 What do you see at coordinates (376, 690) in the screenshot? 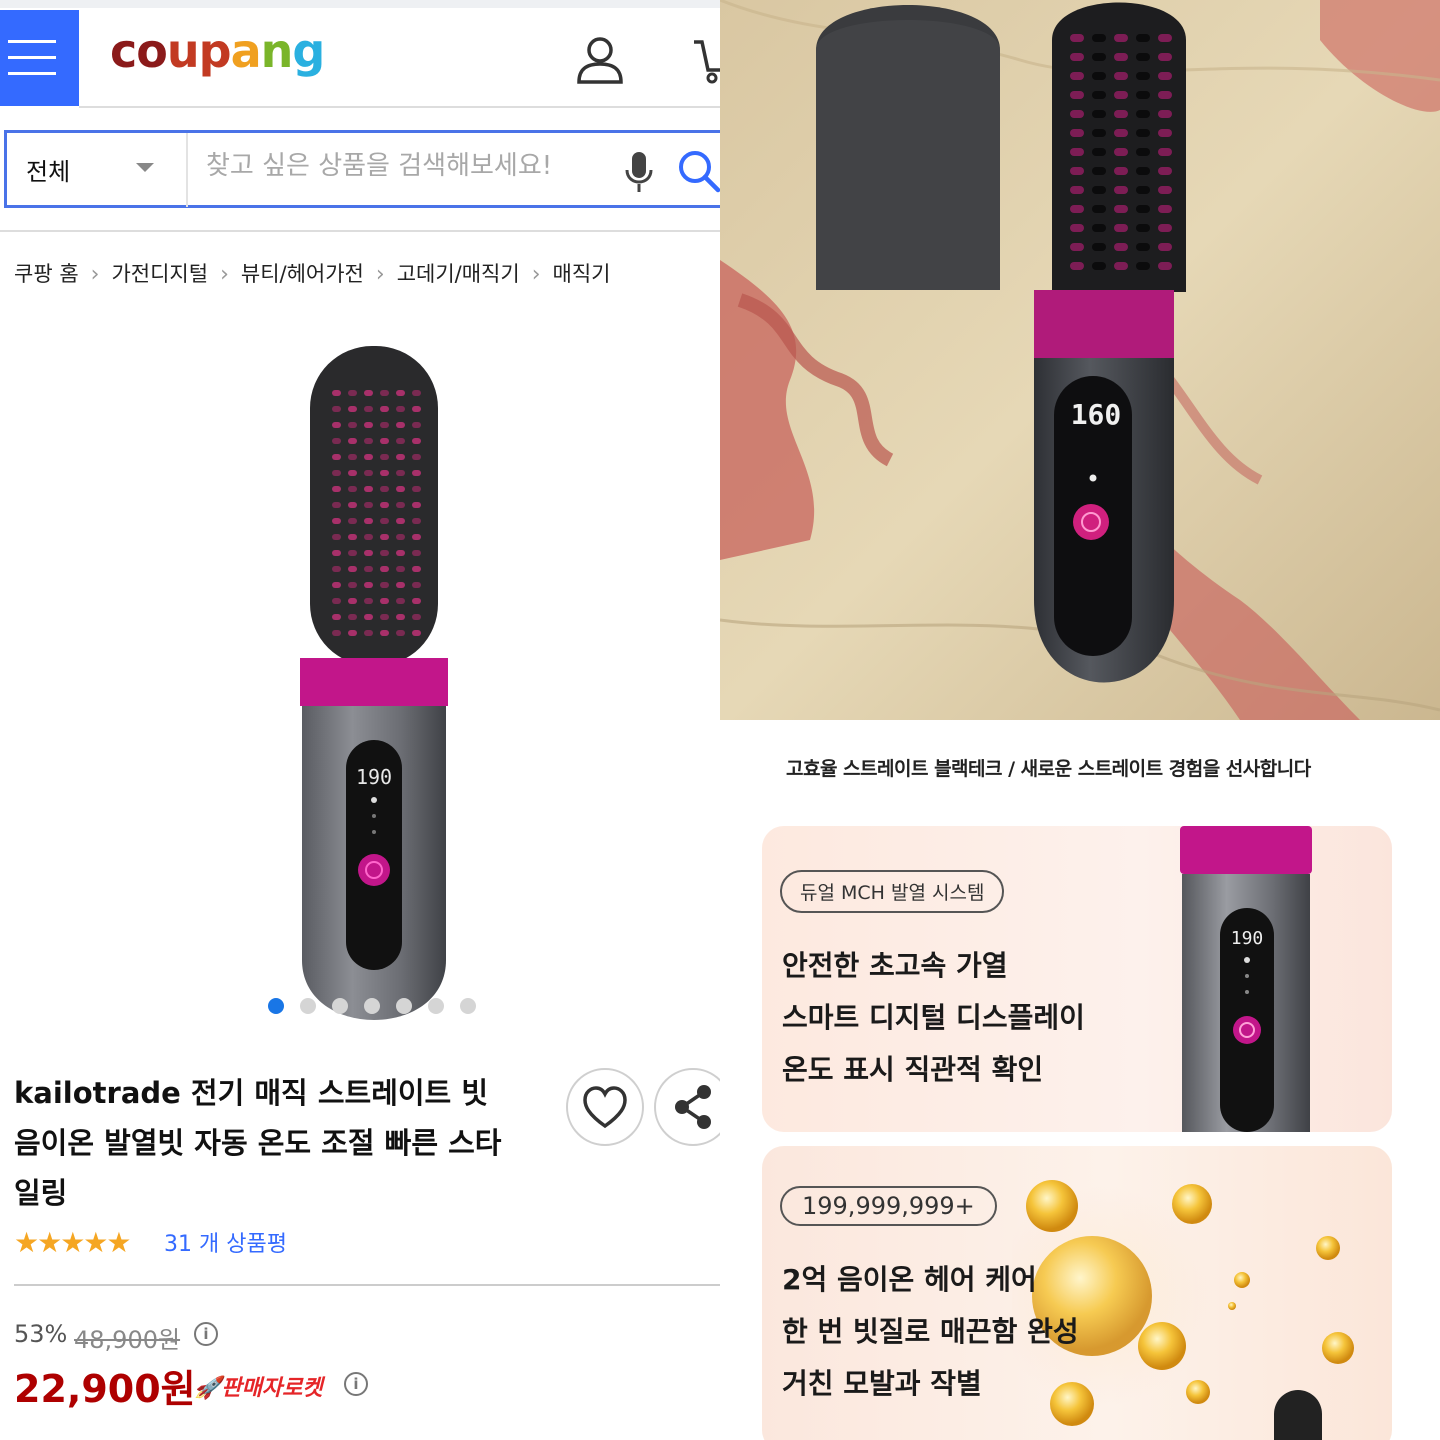
I see `product-image: 190` at bounding box center [376, 690].